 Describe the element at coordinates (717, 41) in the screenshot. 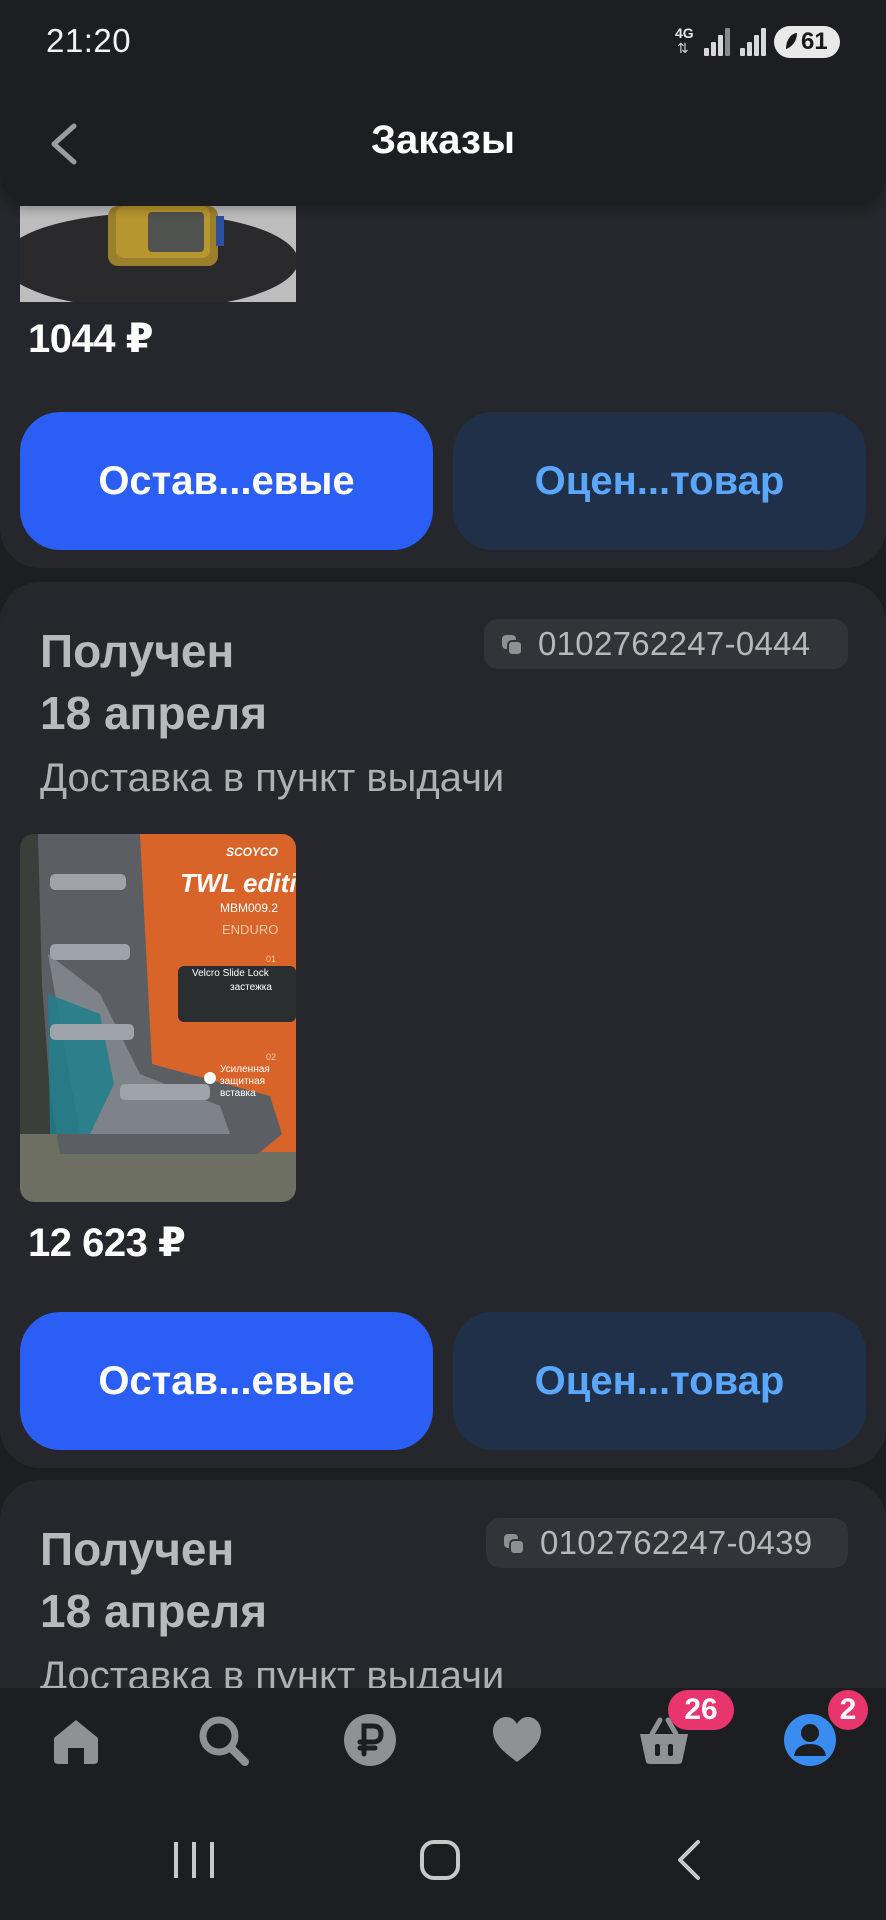

I see `signal-icon` at that location.